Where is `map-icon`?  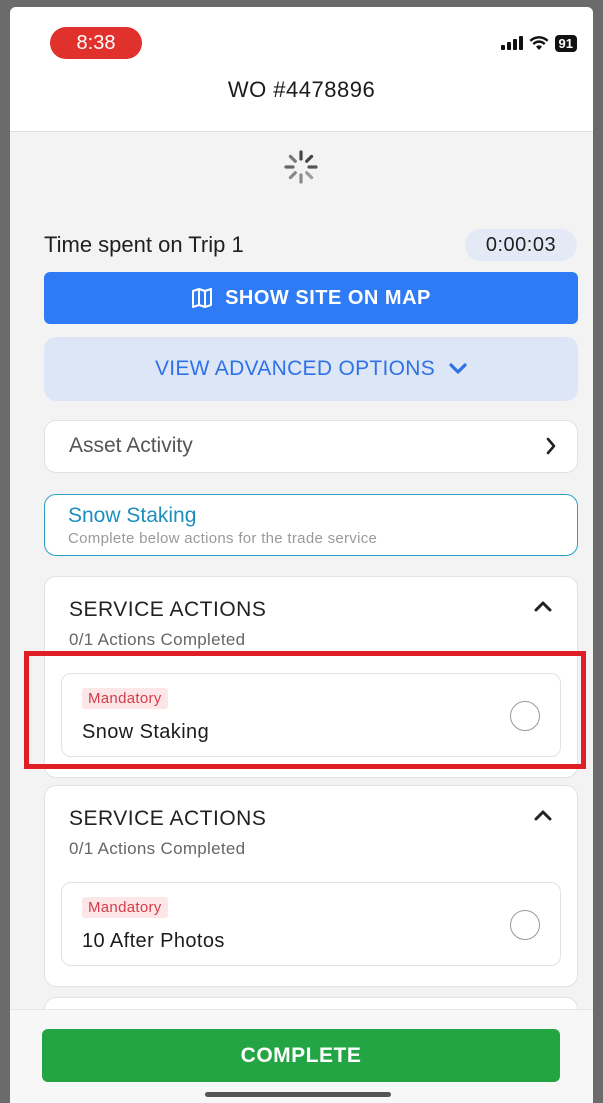 map-icon is located at coordinates (202, 298).